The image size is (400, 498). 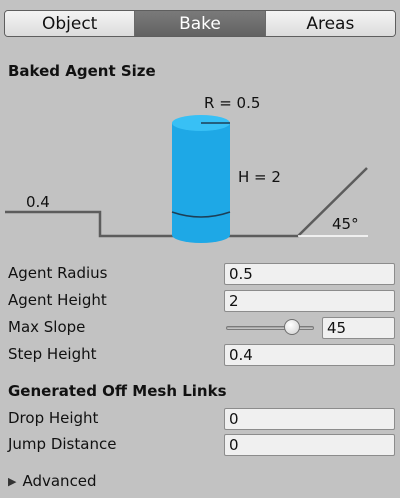 I want to click on tab-bar: Object Bake Areas, so click(x=200, y=23).